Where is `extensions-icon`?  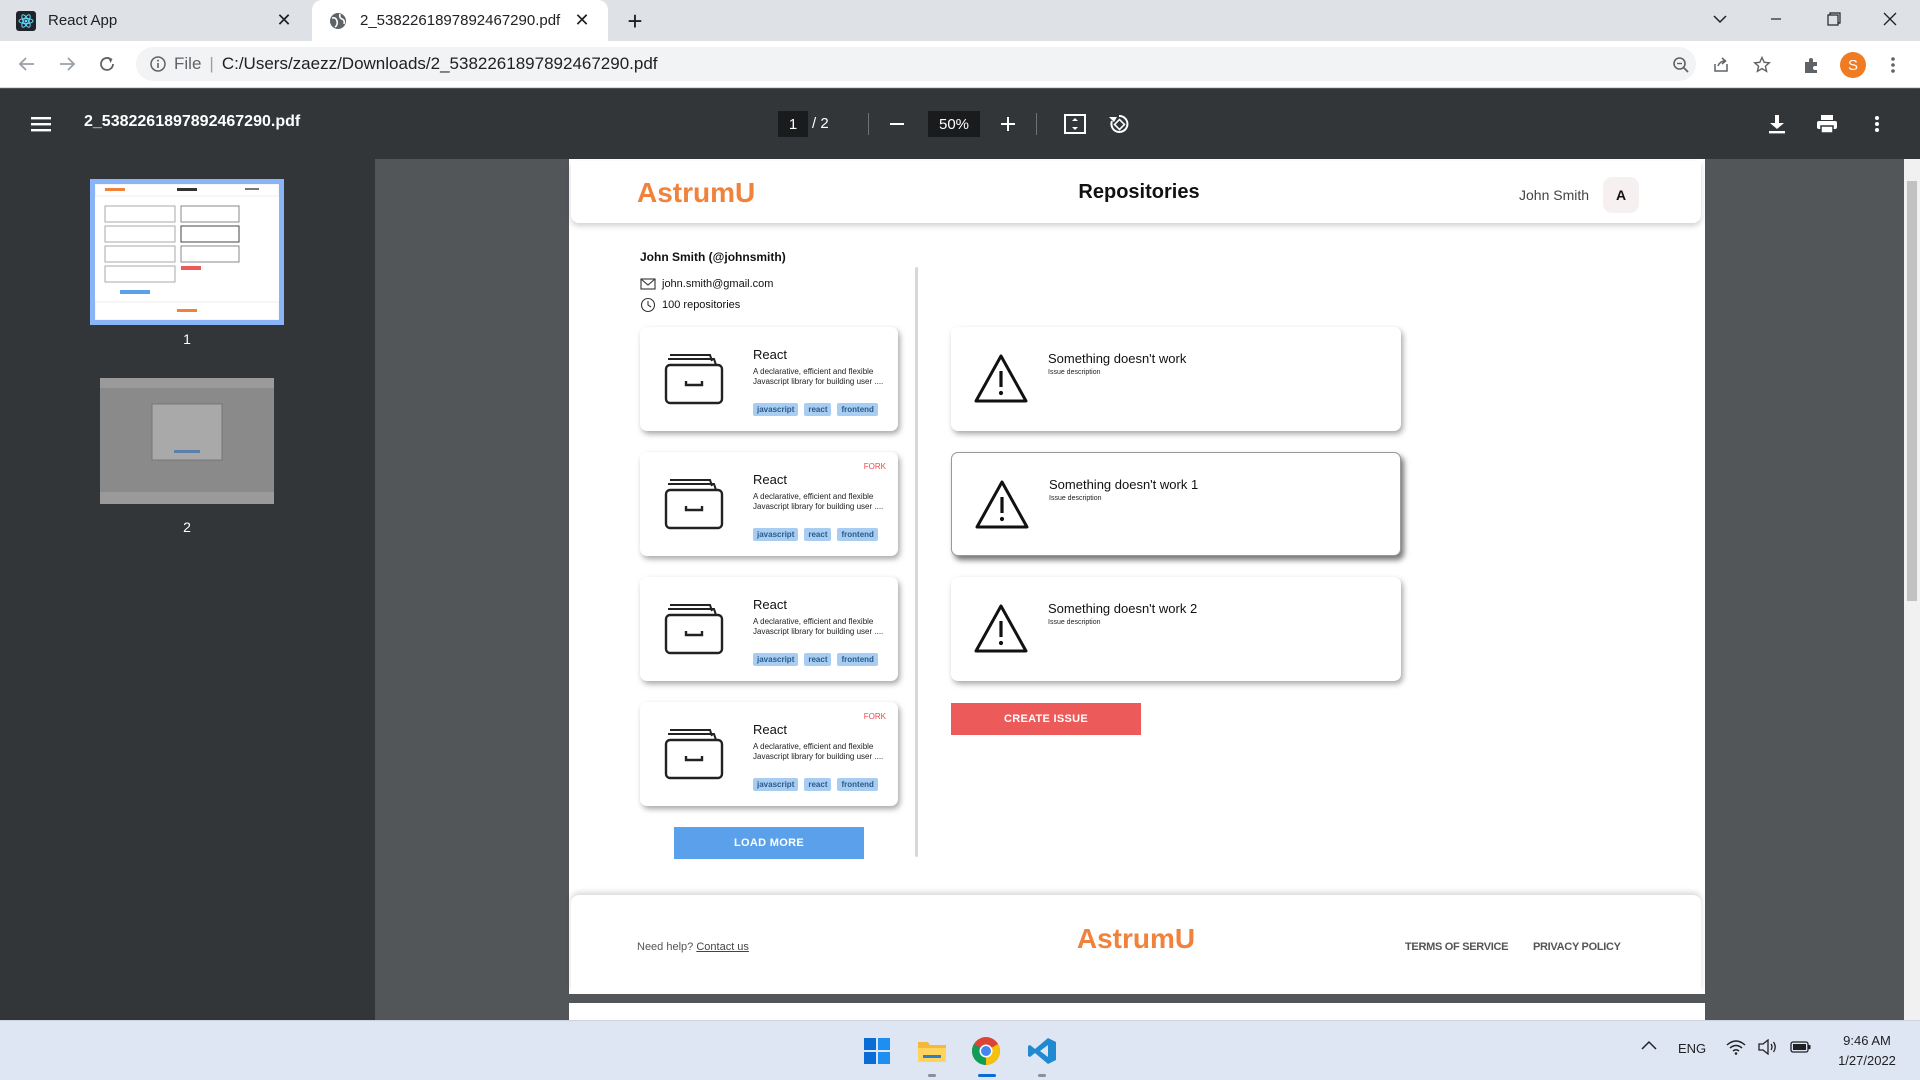
extensions-icon is located at coordinates (1811, 65).